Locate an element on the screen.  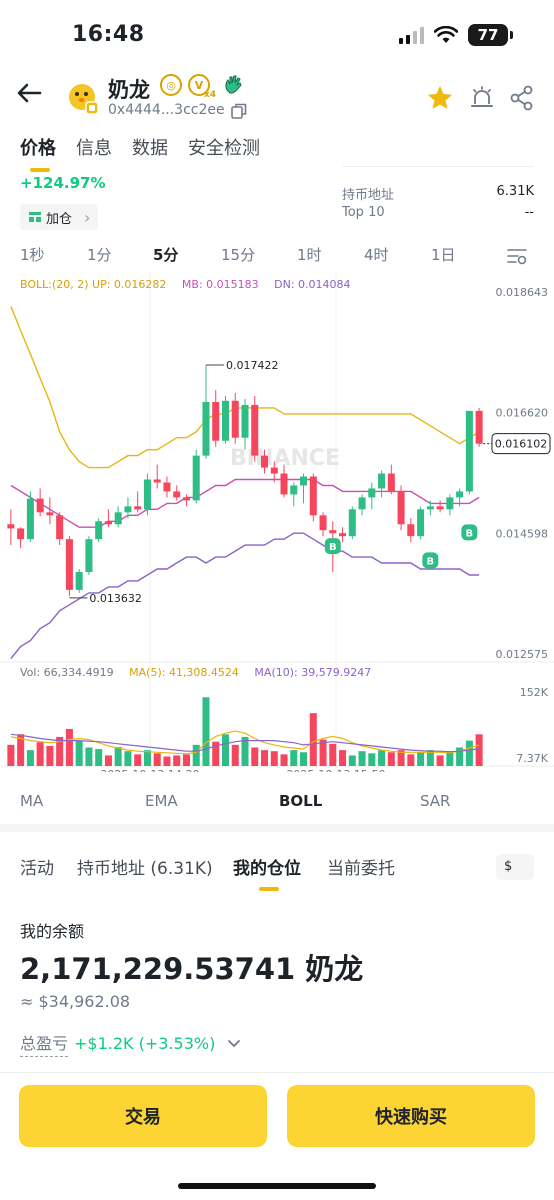
indicator-ema: EMA is located at coordinates (161, 801).